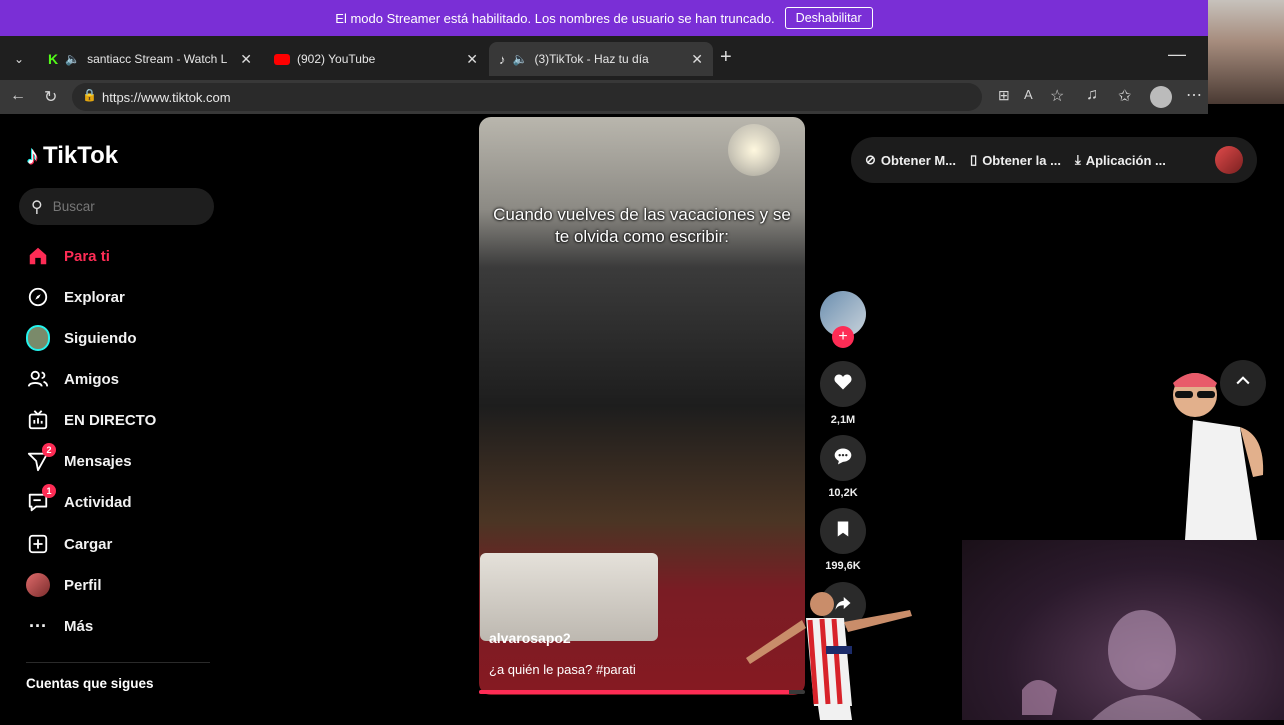 This screenshot has height=725, width=1284. Describe the element at coordinates (843, 493) in the screenshot. I see `comment-count: 10,2K` at that location.